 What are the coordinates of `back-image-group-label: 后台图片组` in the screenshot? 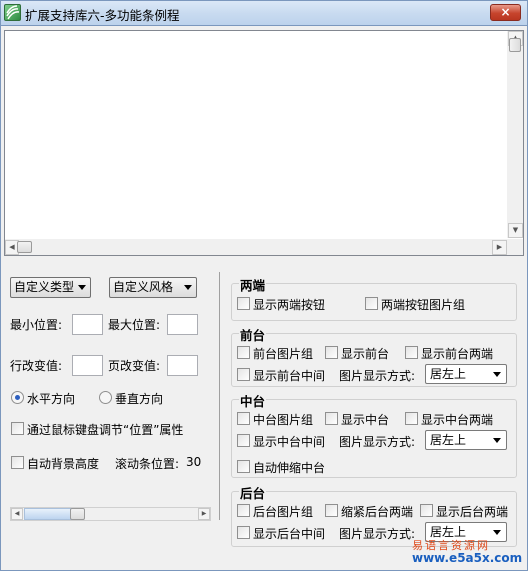 It's located at (283, 512).